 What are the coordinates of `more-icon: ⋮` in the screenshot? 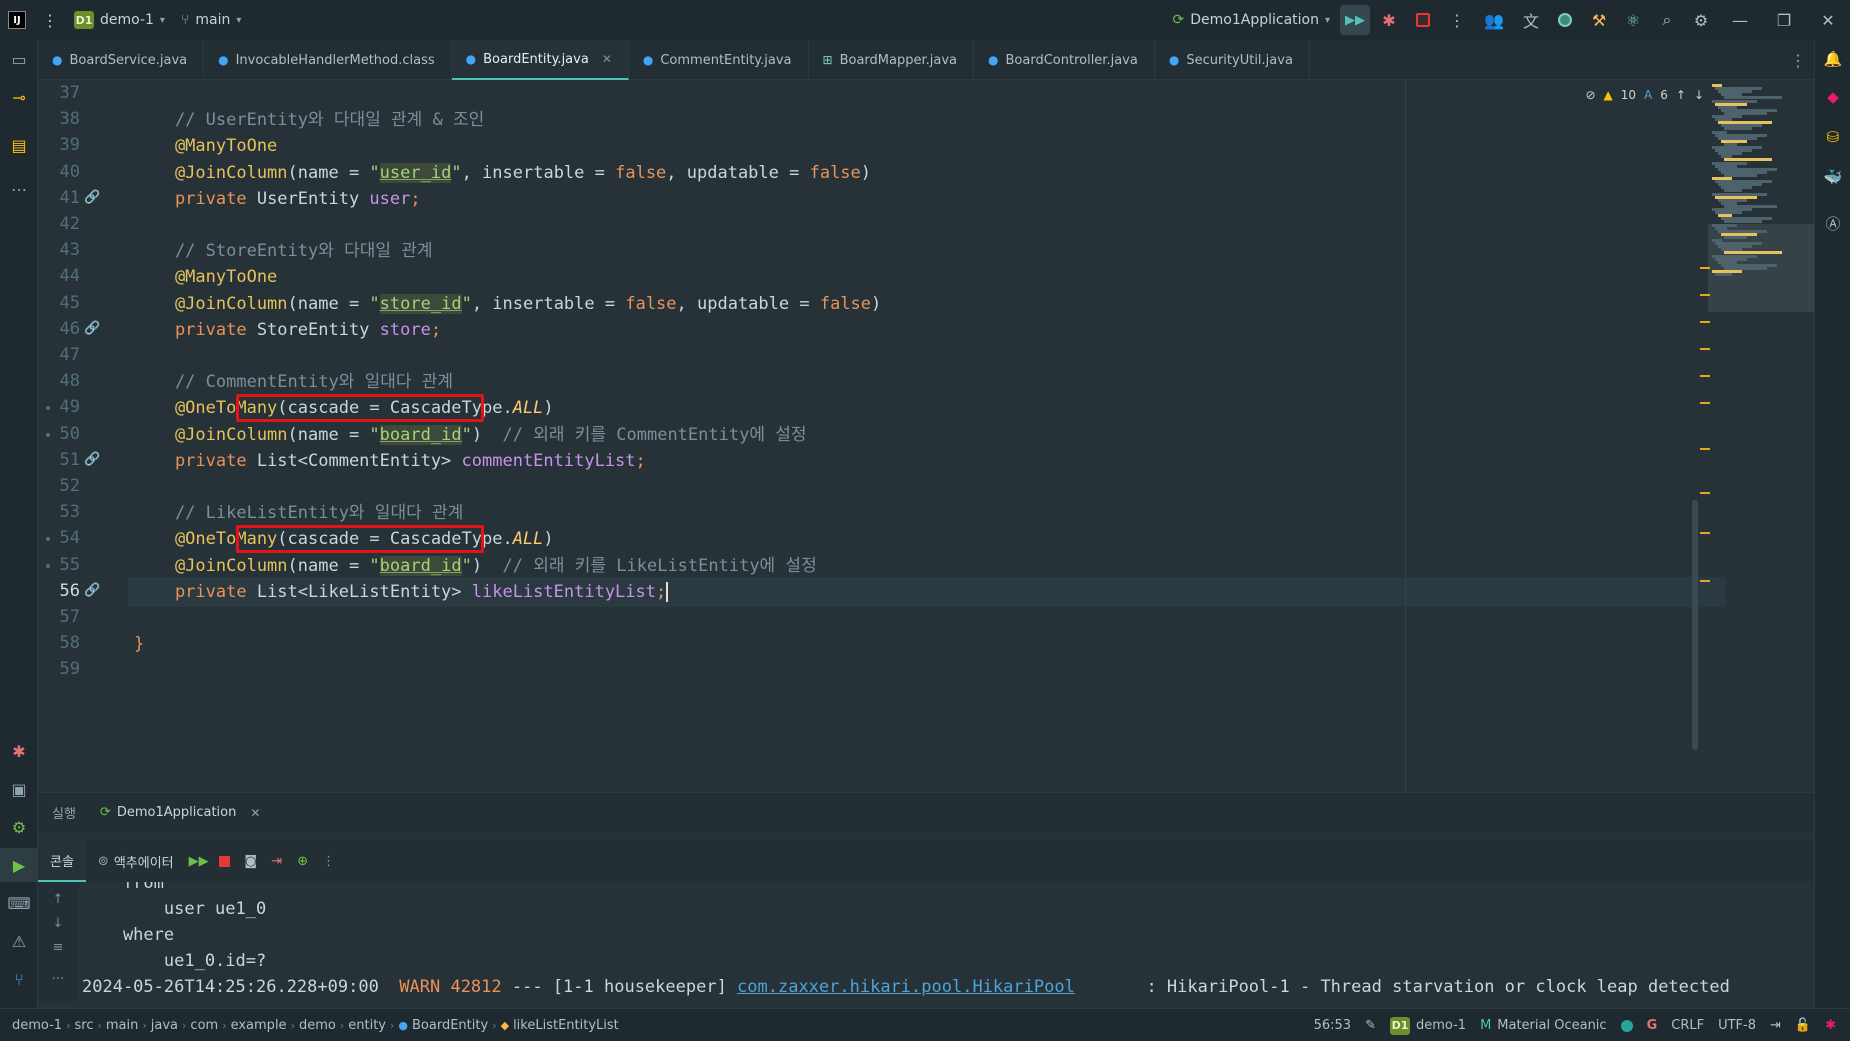 It's located at (329, 861).